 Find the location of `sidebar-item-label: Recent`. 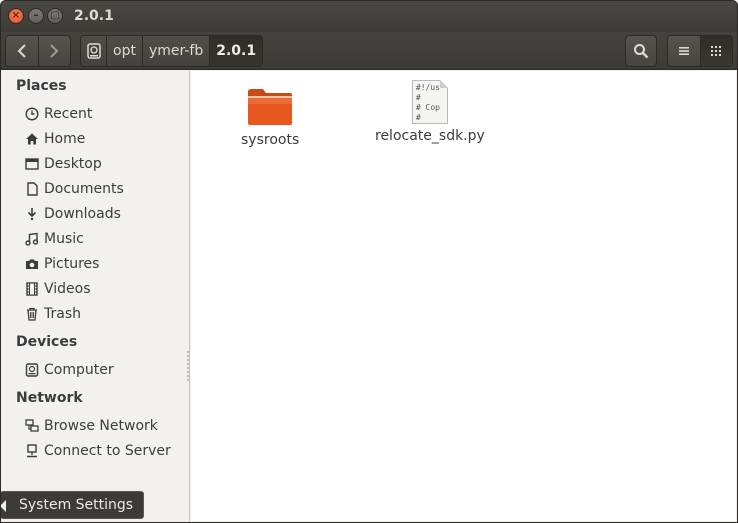

sidebar-item-label: Recent is located at coordinates (68, 114).